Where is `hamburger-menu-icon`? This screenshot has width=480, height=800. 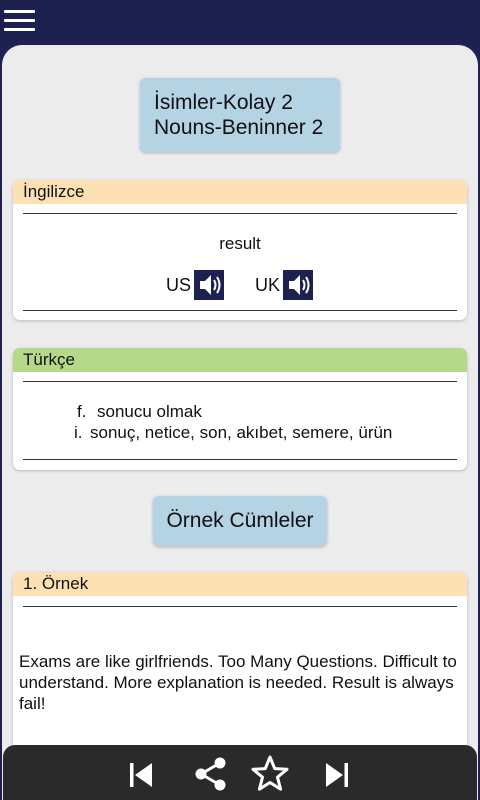 hamburger-menu-icon is located at coordinates (20, 20).